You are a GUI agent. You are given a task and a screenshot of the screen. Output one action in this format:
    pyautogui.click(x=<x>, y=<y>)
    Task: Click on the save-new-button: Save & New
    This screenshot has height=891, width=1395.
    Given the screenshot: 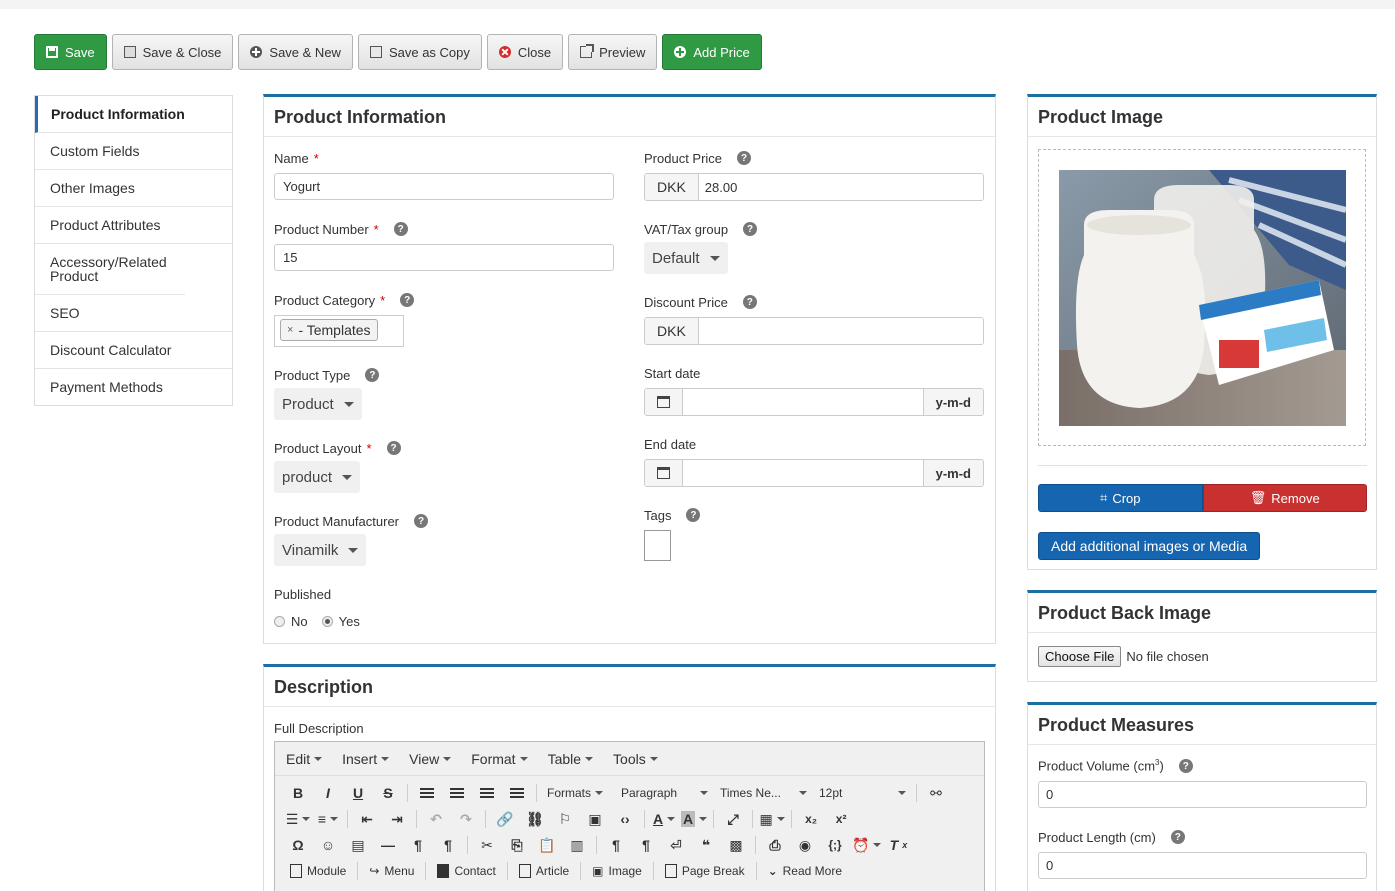 What is the action you would take?
    pyautogui.click(x=295, y=52)
    